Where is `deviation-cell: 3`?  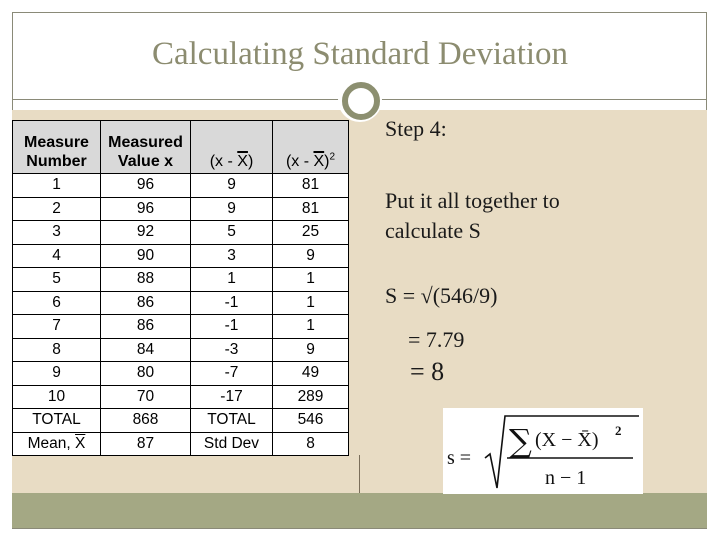 deviation-cell: 3 is located at coordinates (231, 255).